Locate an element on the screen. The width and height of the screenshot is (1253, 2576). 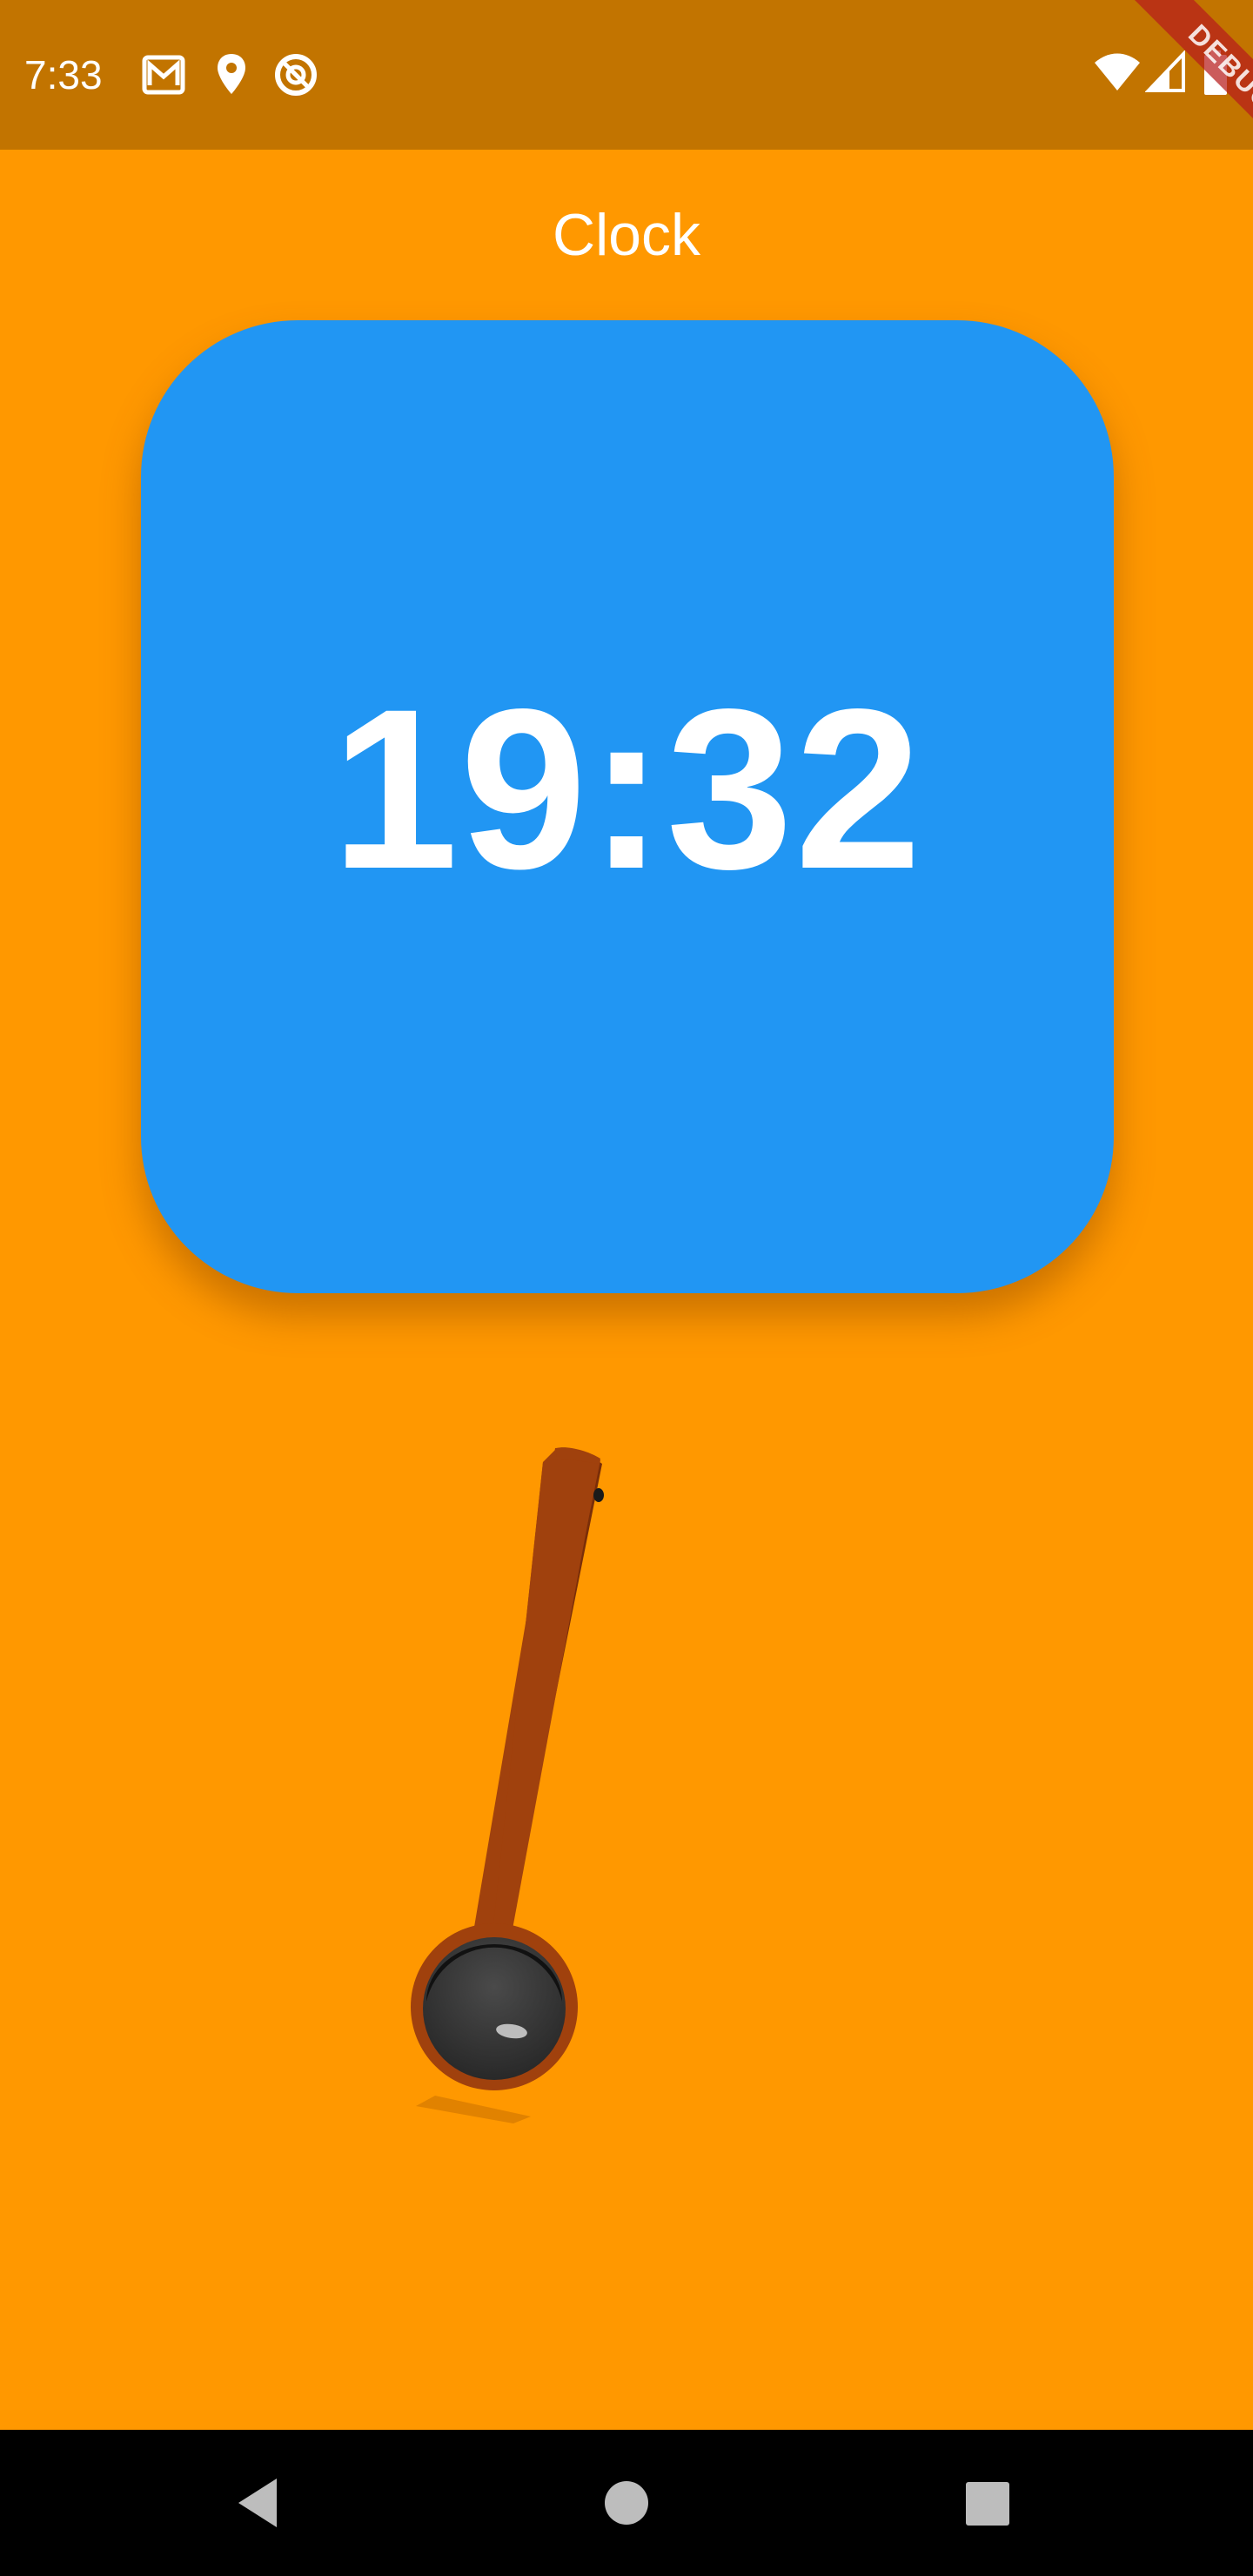
debug-banner: DEBUG is located at coordinates (1161, 91).